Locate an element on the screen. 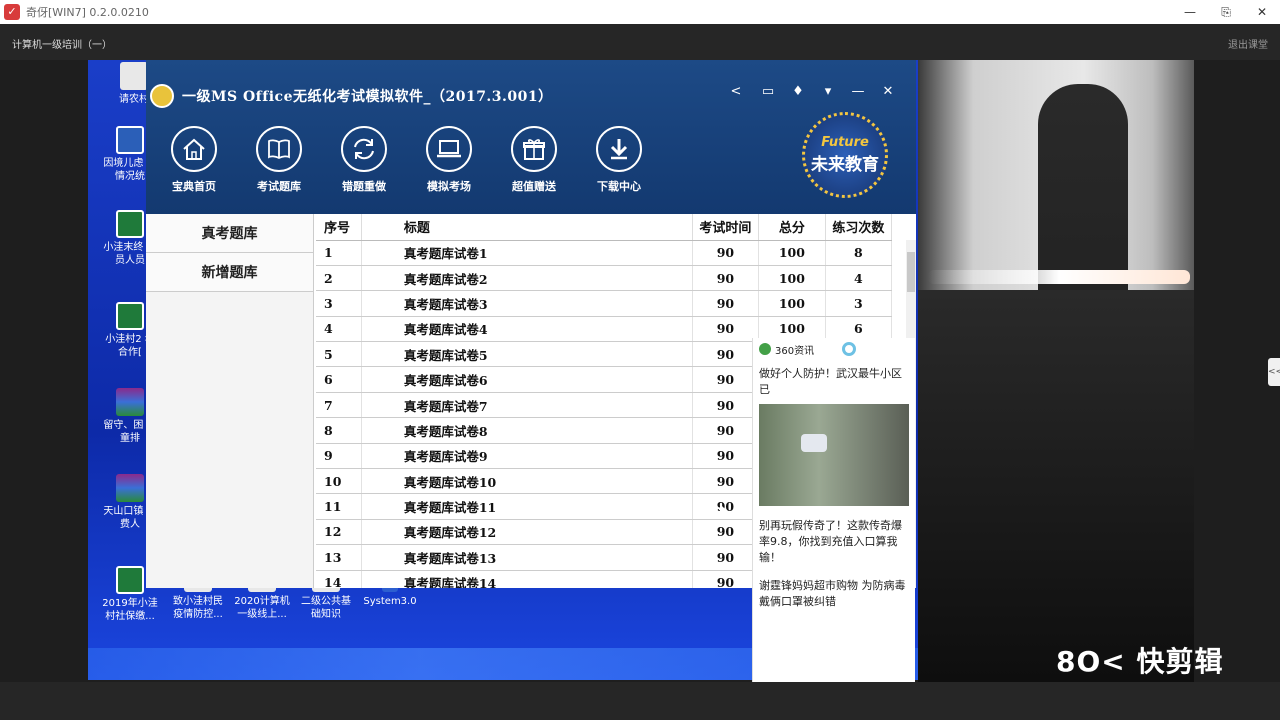 This screenshot has height=720, width=1280. table-cell: 10 is located at coordinates (339, 481).